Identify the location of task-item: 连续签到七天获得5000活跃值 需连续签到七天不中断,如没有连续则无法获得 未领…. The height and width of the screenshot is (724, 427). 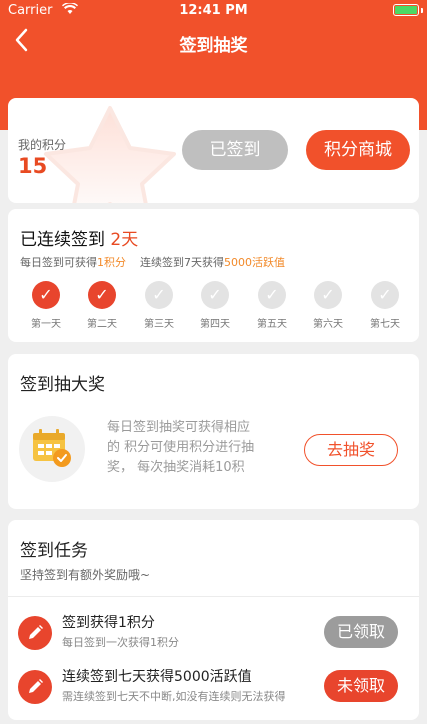
(213, 687).